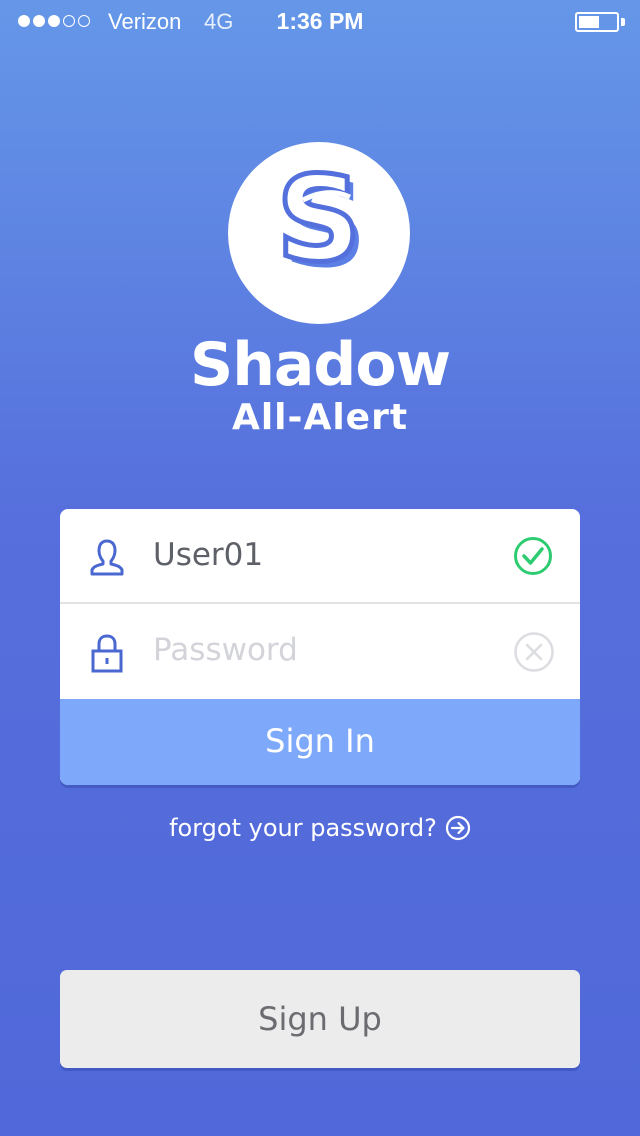  I want to click on status-bar: Verizon 4G 1:36 PM, so click(320, 21).